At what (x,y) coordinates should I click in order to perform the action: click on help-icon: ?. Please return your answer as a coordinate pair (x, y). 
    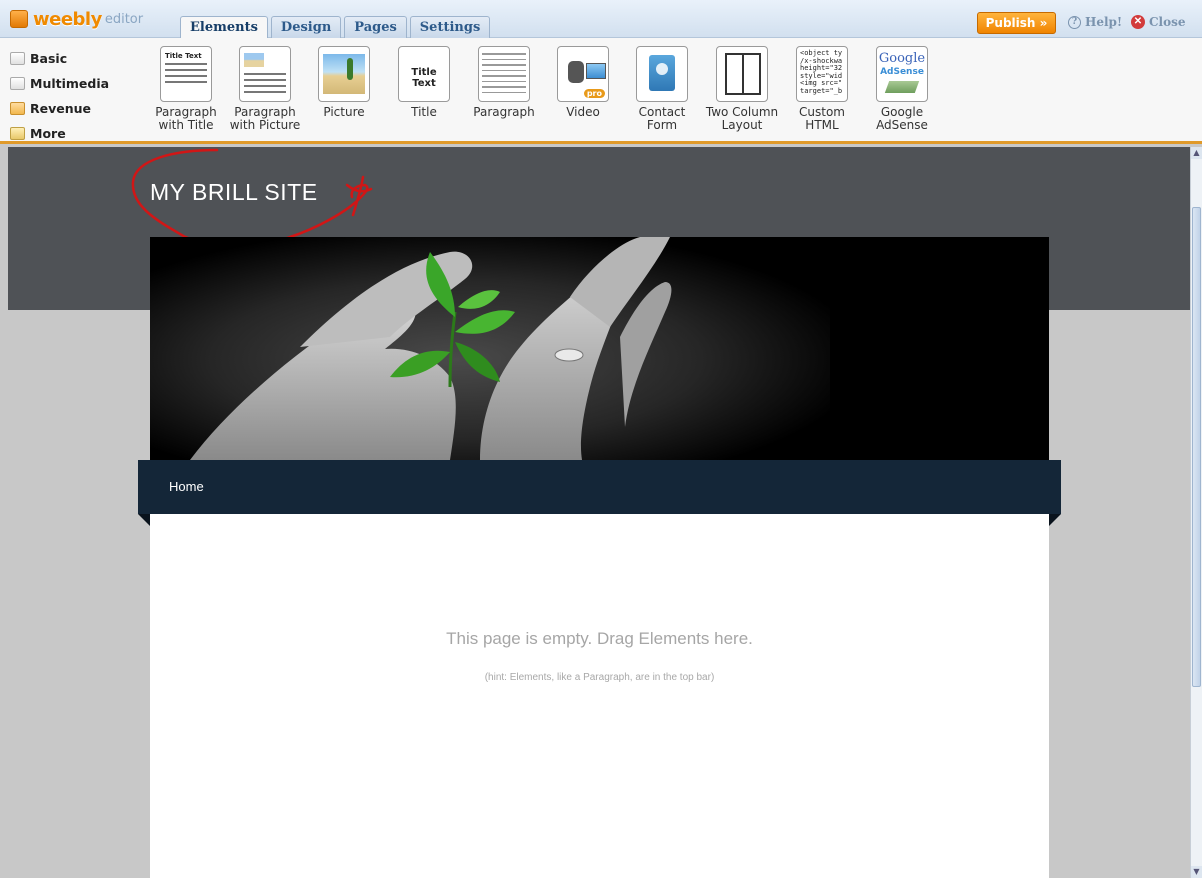
    Looking at the image, I should click on (1074, 22).